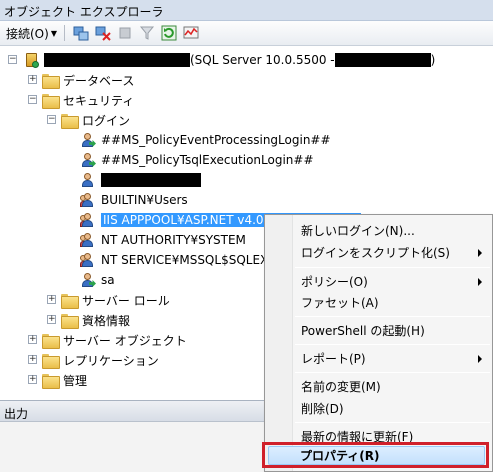 The width and height of the screenshot is (493, 472). What do you see at coordinates (169, 33) in the screenshot?
I see `refresh-icon` at bounding box center [169, 33].